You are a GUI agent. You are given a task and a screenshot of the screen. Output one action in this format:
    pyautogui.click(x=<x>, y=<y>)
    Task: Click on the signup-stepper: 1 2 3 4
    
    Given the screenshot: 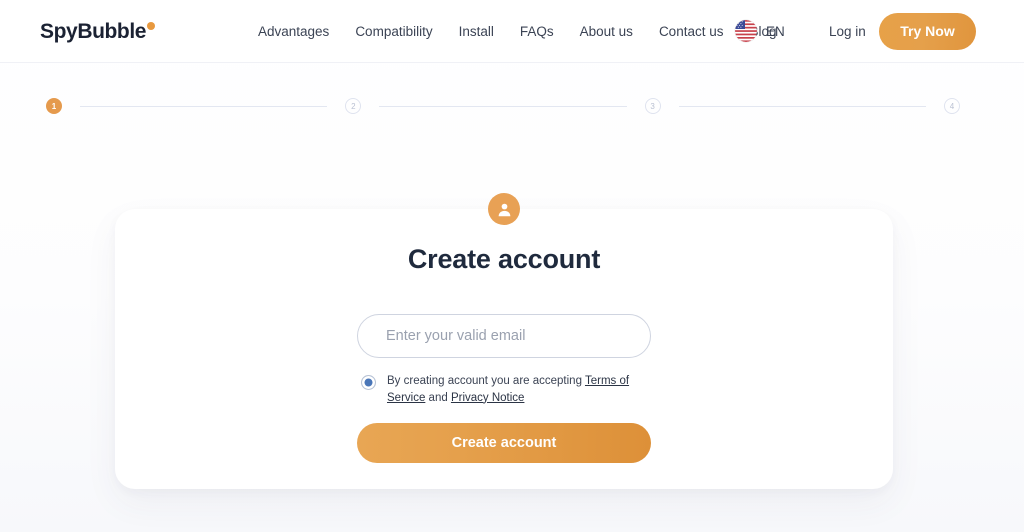 What is the action you would take?
    pyautogui.click(x=503, y=106)
    